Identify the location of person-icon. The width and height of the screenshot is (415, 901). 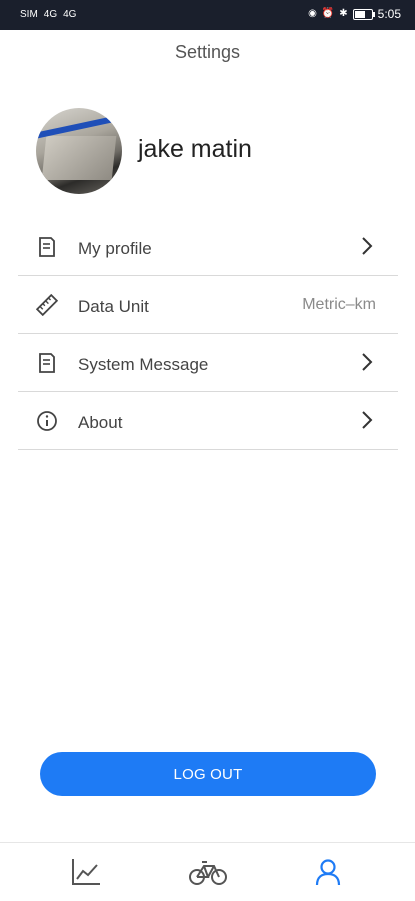
(328, 872).